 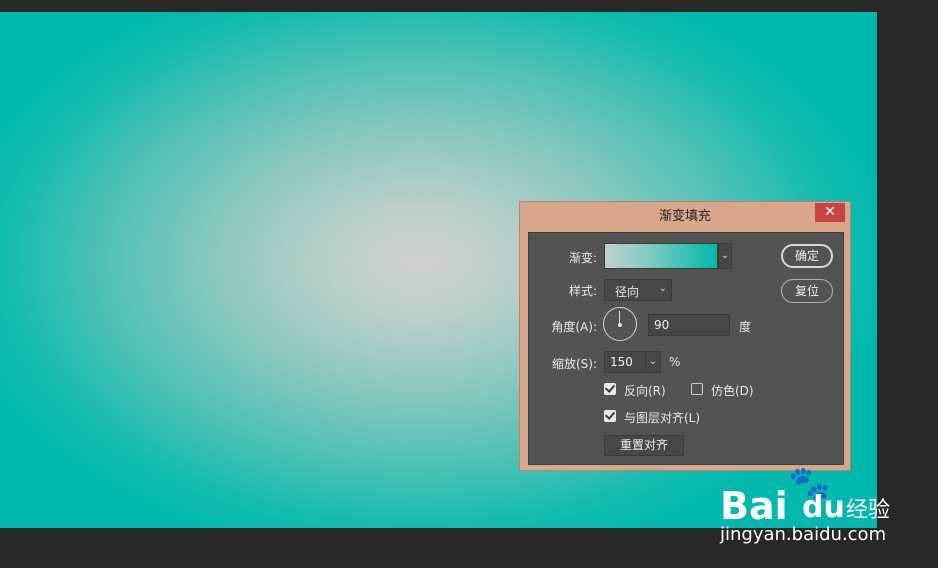 What do you see at coordinates (610, 416) in the screenshot?
I see `align-with-layer-checkbox` at bounding box center [610, 416].